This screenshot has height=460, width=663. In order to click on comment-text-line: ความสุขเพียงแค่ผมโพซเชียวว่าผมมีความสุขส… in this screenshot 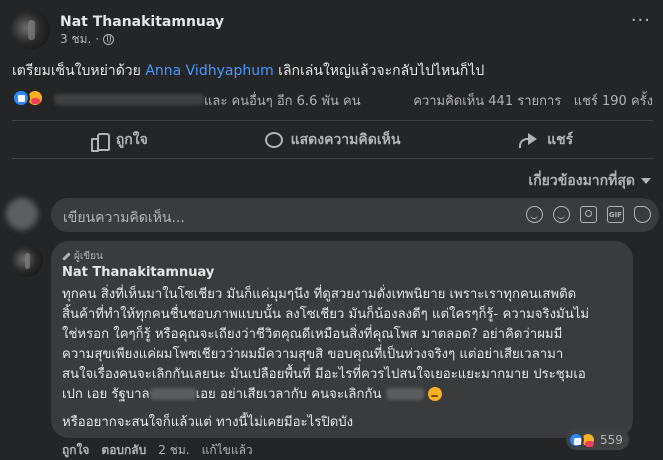, I will do `click(313, 354)`.